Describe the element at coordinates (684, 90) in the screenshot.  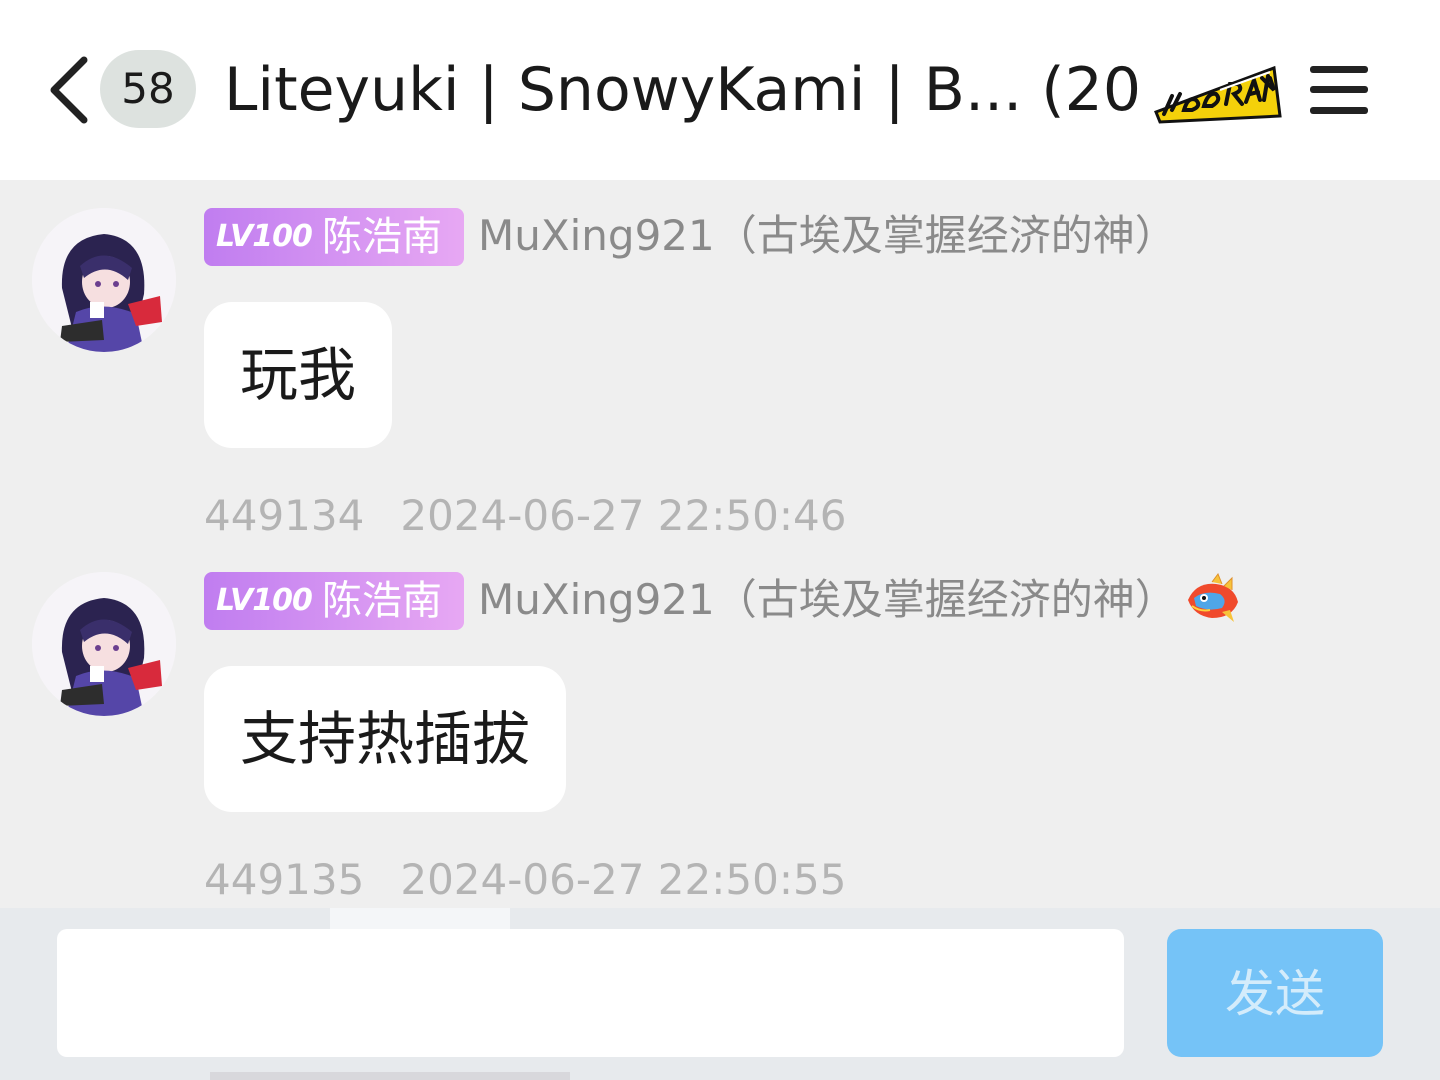
I see `chat-title: Liteyuki | SnowyKami | B... (206)` at that location.